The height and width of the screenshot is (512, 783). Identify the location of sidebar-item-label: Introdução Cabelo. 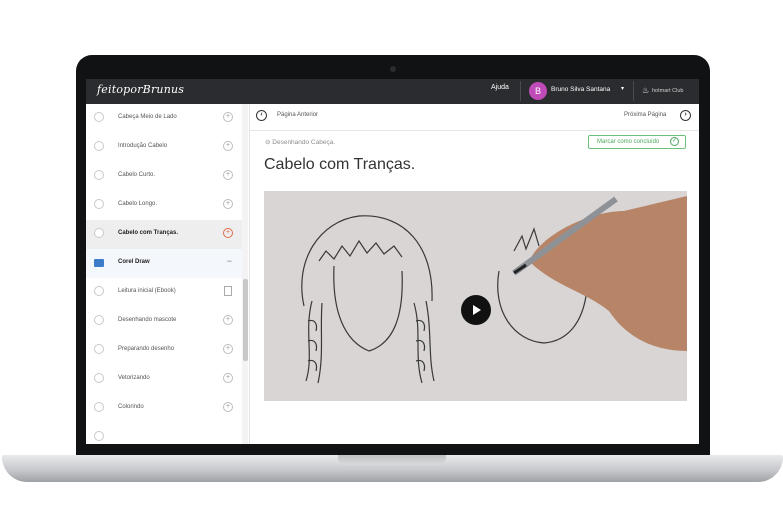
(143, 146).